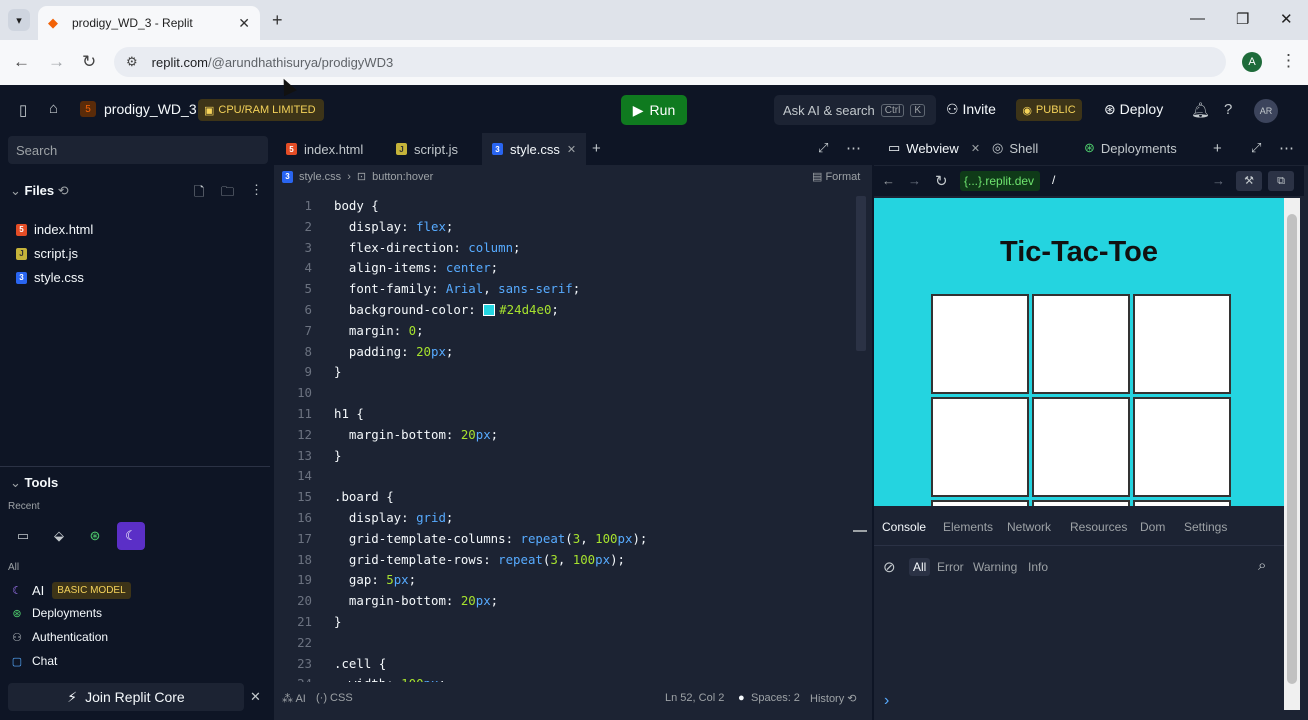  Describe the element at coordinates (1205, 527) in the screenshot. I see `devtools-tab-settings: Settings` at that location.